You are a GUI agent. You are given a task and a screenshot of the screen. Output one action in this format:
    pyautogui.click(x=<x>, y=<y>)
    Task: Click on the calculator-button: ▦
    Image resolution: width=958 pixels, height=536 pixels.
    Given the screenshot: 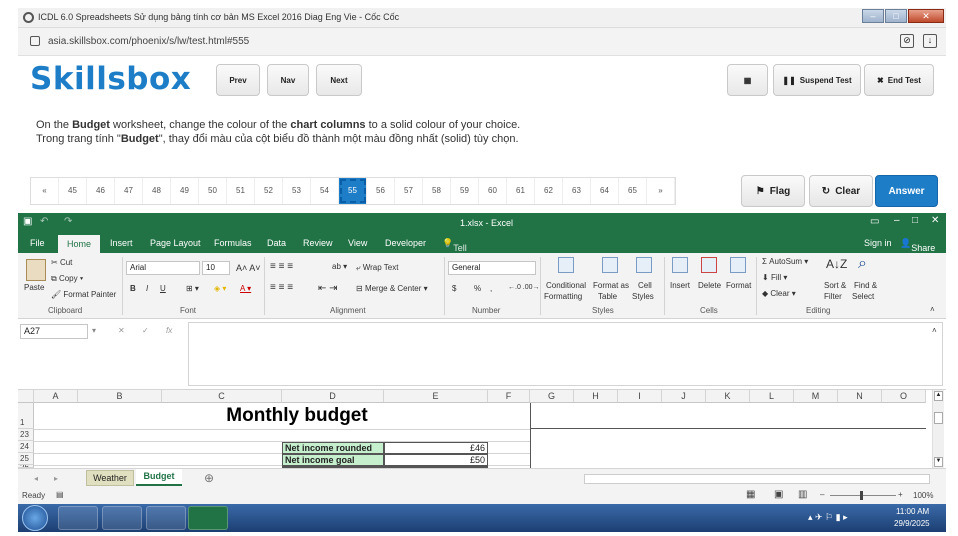 What is the action you would take?
    pyautogui.click(x=747, y=80)
    